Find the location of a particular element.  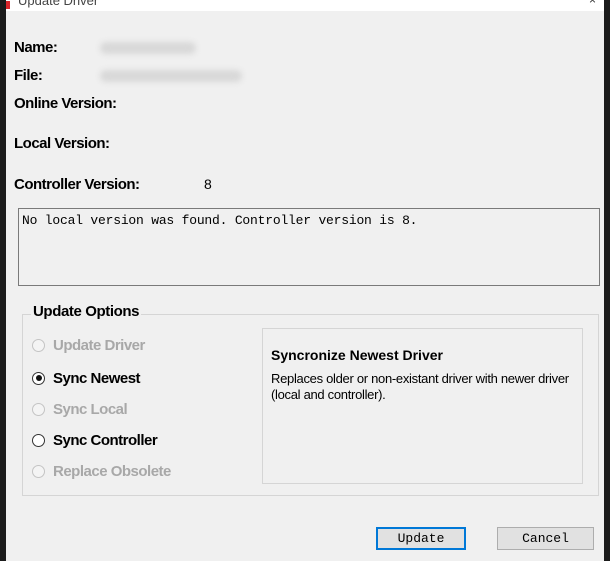

controller-version-value: 8 is located at coordinates (208, 184).